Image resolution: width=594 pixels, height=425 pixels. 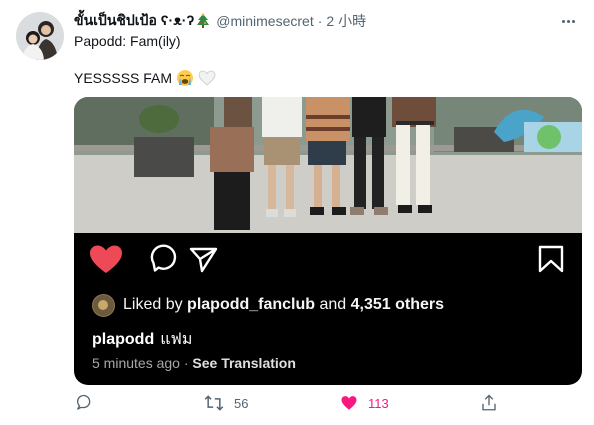 I want to click on quoted-line: Papodd: Fam(ily), so click(x=127, y=41).